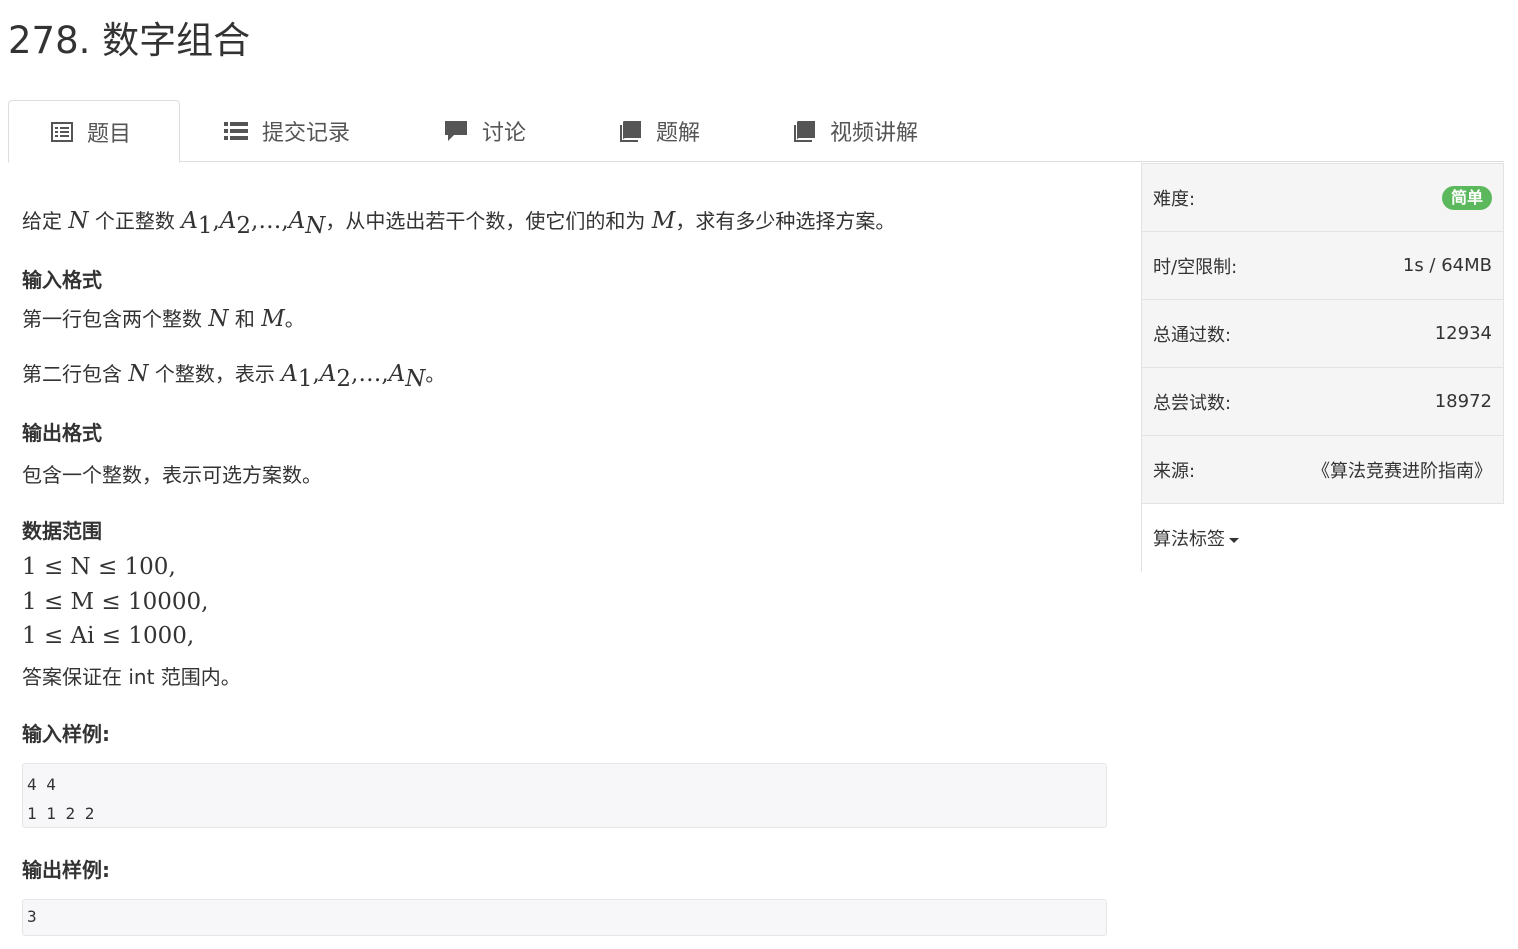 This screenshot has height=949, width=1518. I want to click on source-row: 来源: 《算法竞赛进阶指南》, so click(1322, 469).